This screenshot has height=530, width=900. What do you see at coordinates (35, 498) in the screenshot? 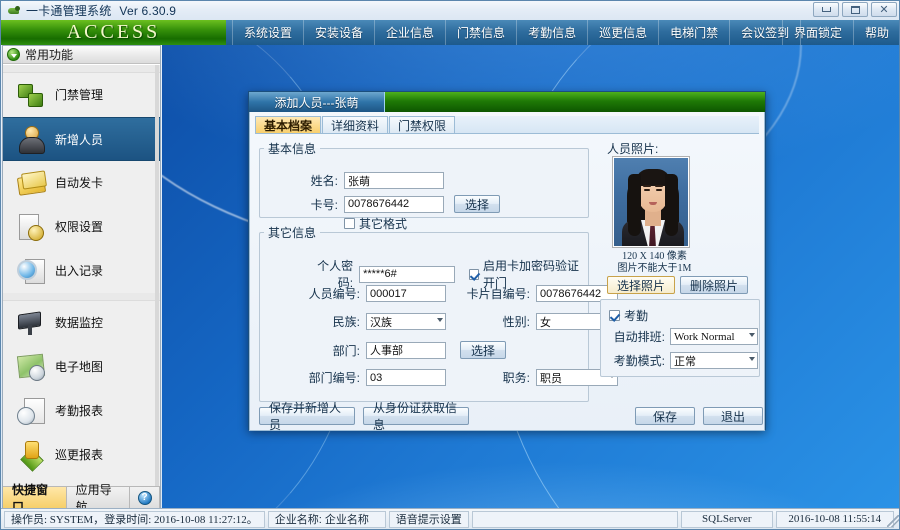
I see `sidebar-tab-quick-window: 快捷窗口` at bounding box center [35, 498].